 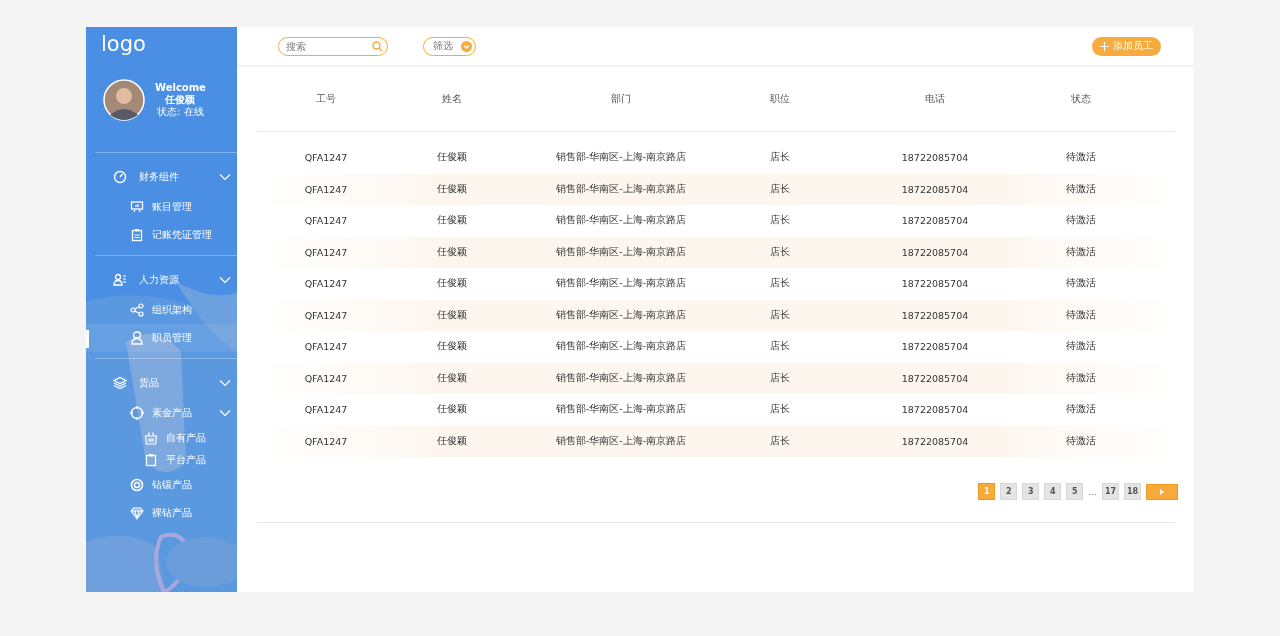 I want to click on crosshair-icon, so click(x=137, y=413).